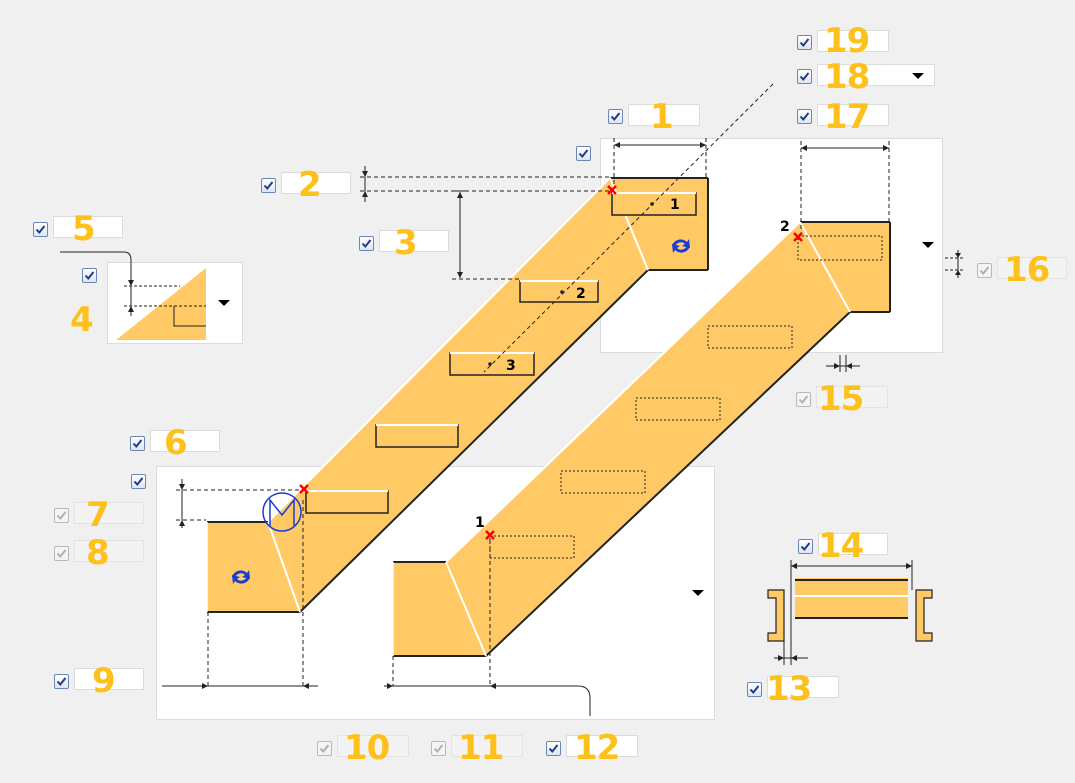  Describe the element at coordinates (918, 76) in the screenshot. I see `param-18-select-arrow-icon` at that location.